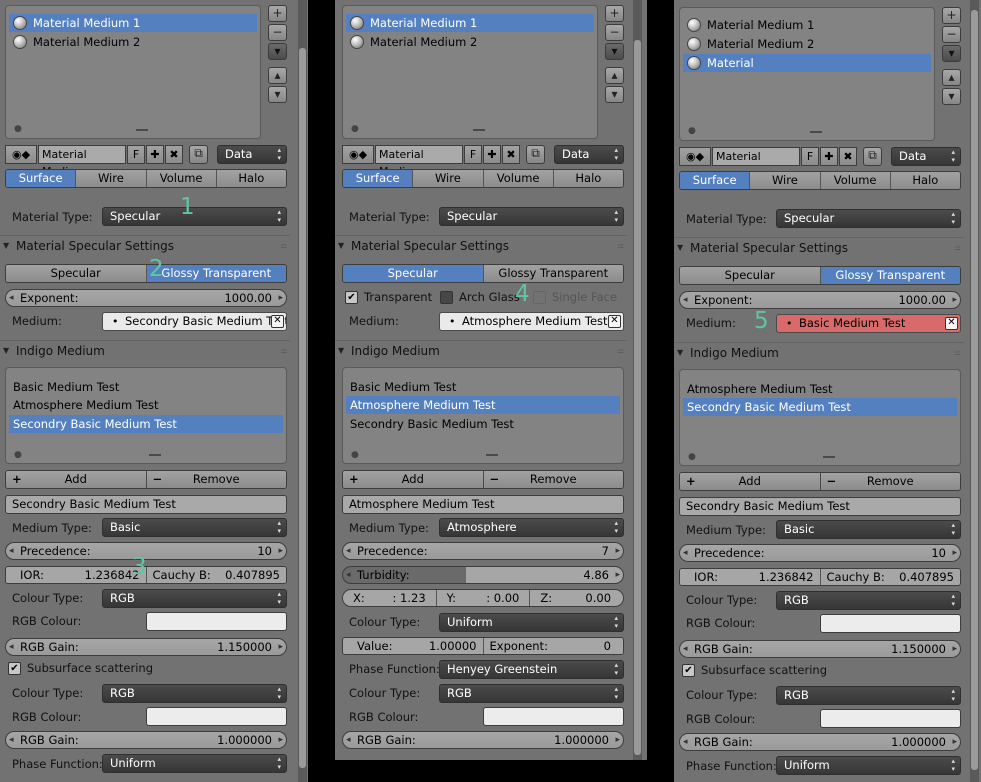  Describe the element at coordinates (482, 598) in the screenshot. I see `y-field: Y:: 0.00` at that location.